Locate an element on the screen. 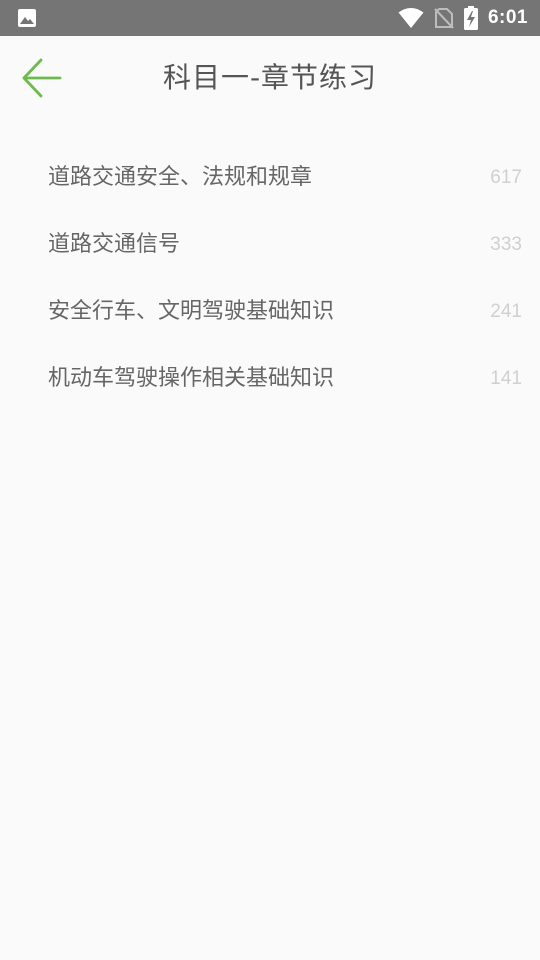 This screenshot has width=540, height=960. chapter-count: 333 is located at coordinates (506, 244).